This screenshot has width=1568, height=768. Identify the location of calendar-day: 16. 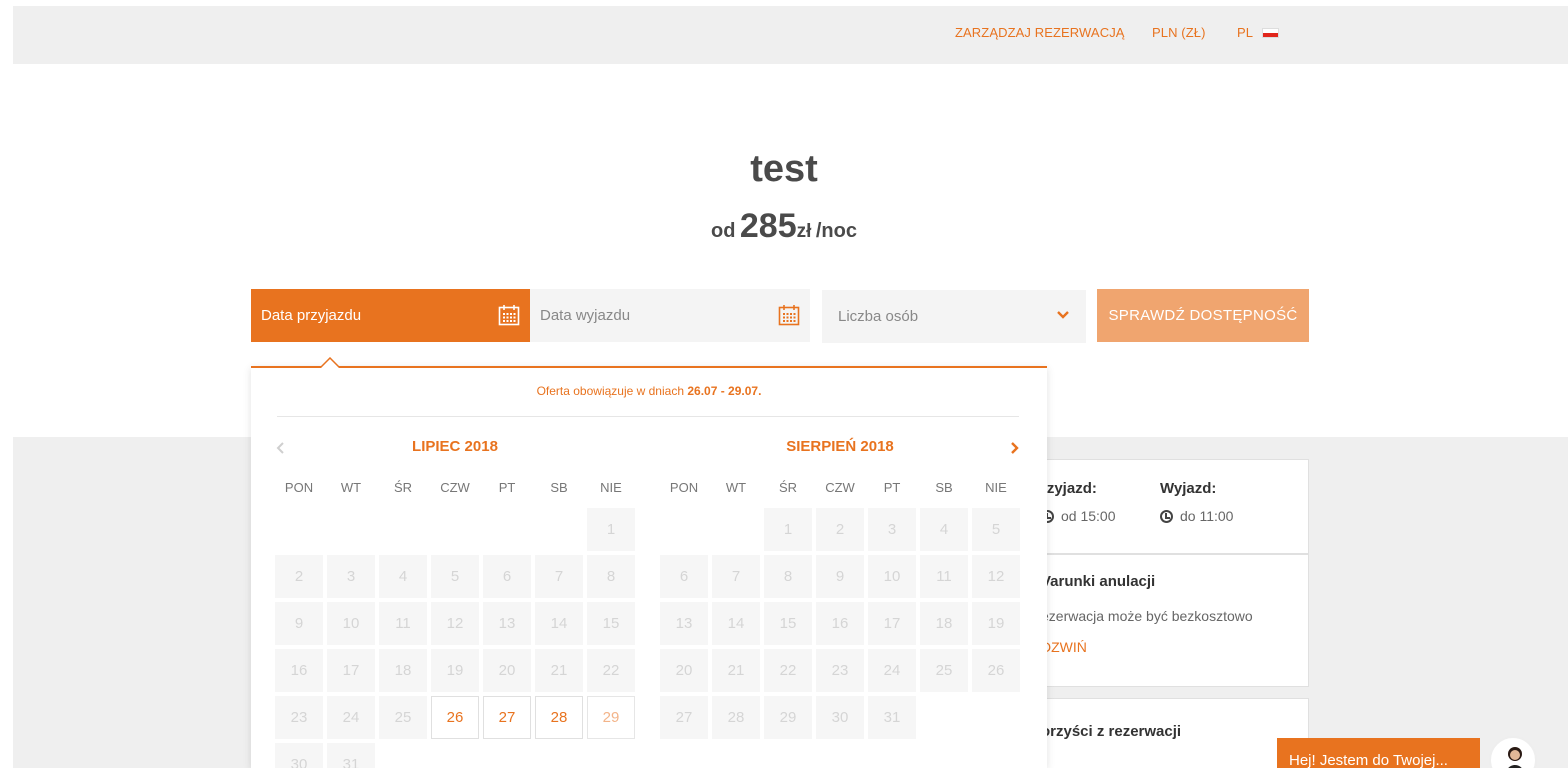
(840, 623).